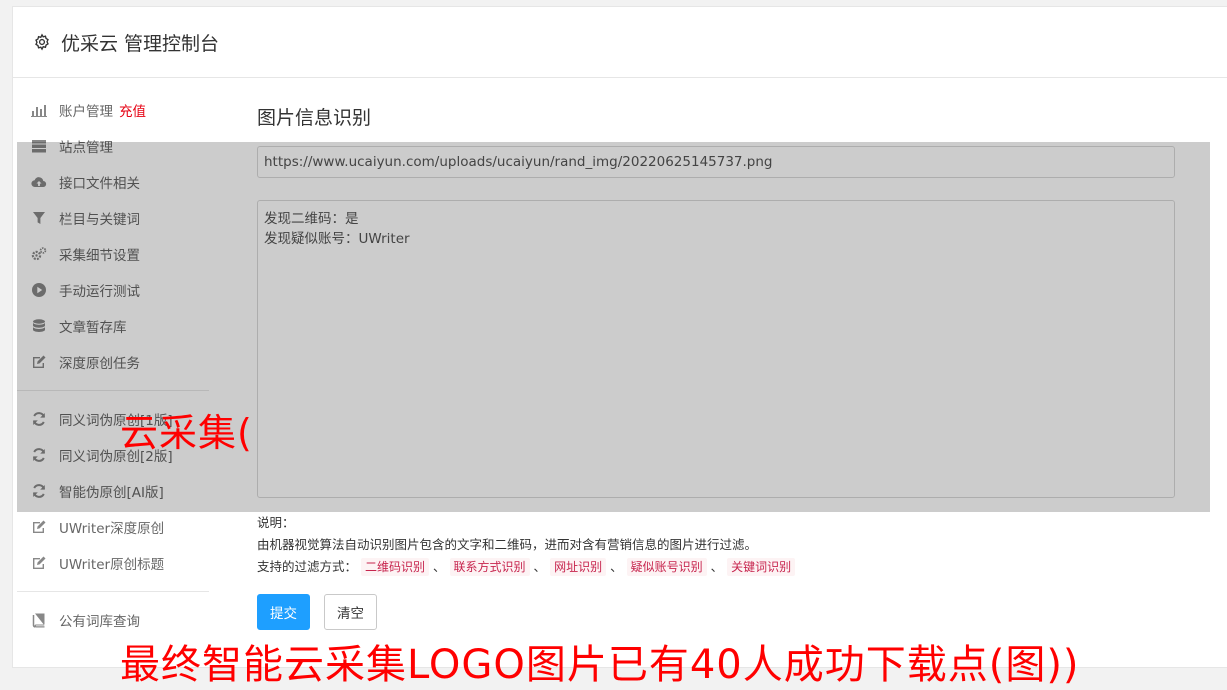 The image size is (1227, 690). Describe the element at coordinates (39, 620) in the screenshot. I see `book-icon` at that location.